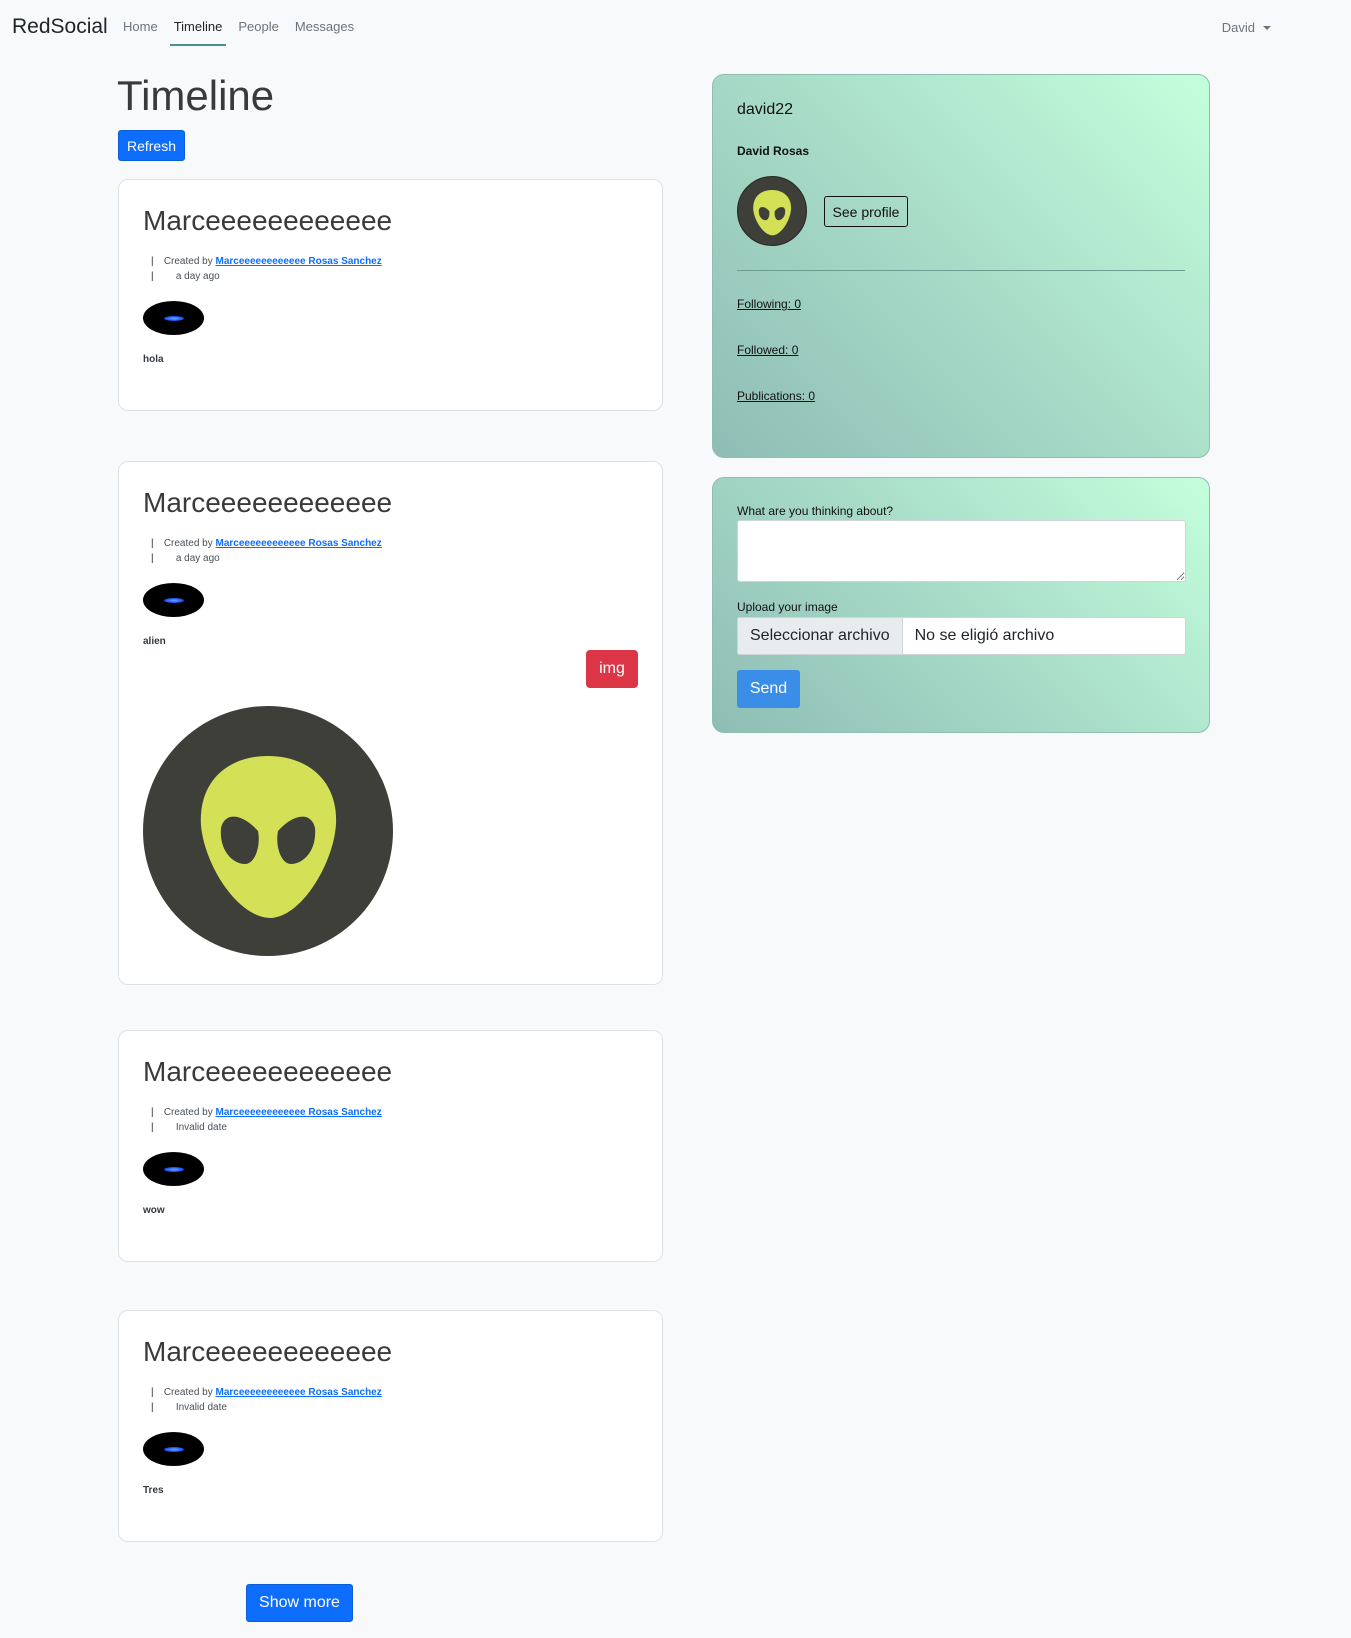  I want to click on nav-link-people: People, so click(258, 27).